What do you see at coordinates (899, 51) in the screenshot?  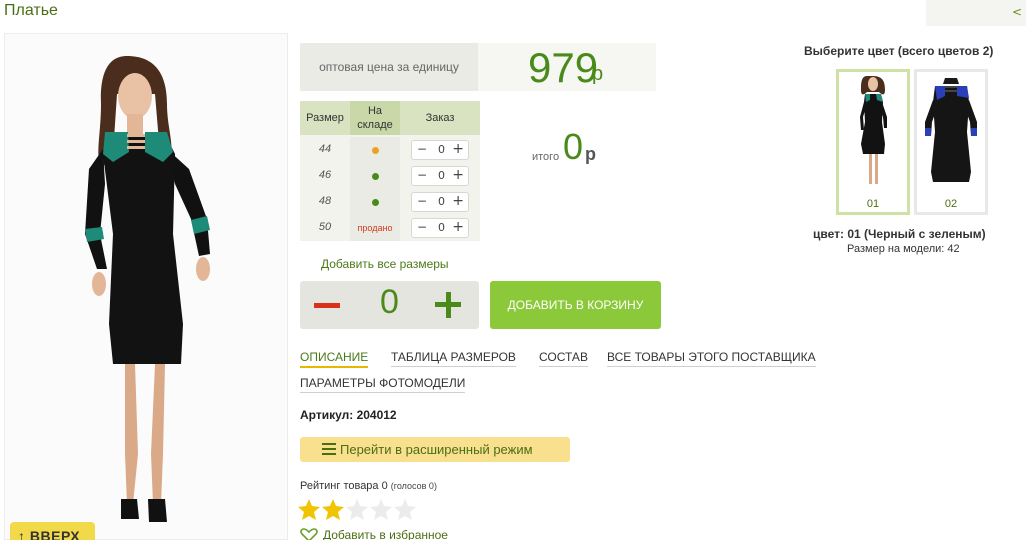 I see `color-picker-title: Выберите цвет (всего цветов 2)` at bounding box center [899, 51].